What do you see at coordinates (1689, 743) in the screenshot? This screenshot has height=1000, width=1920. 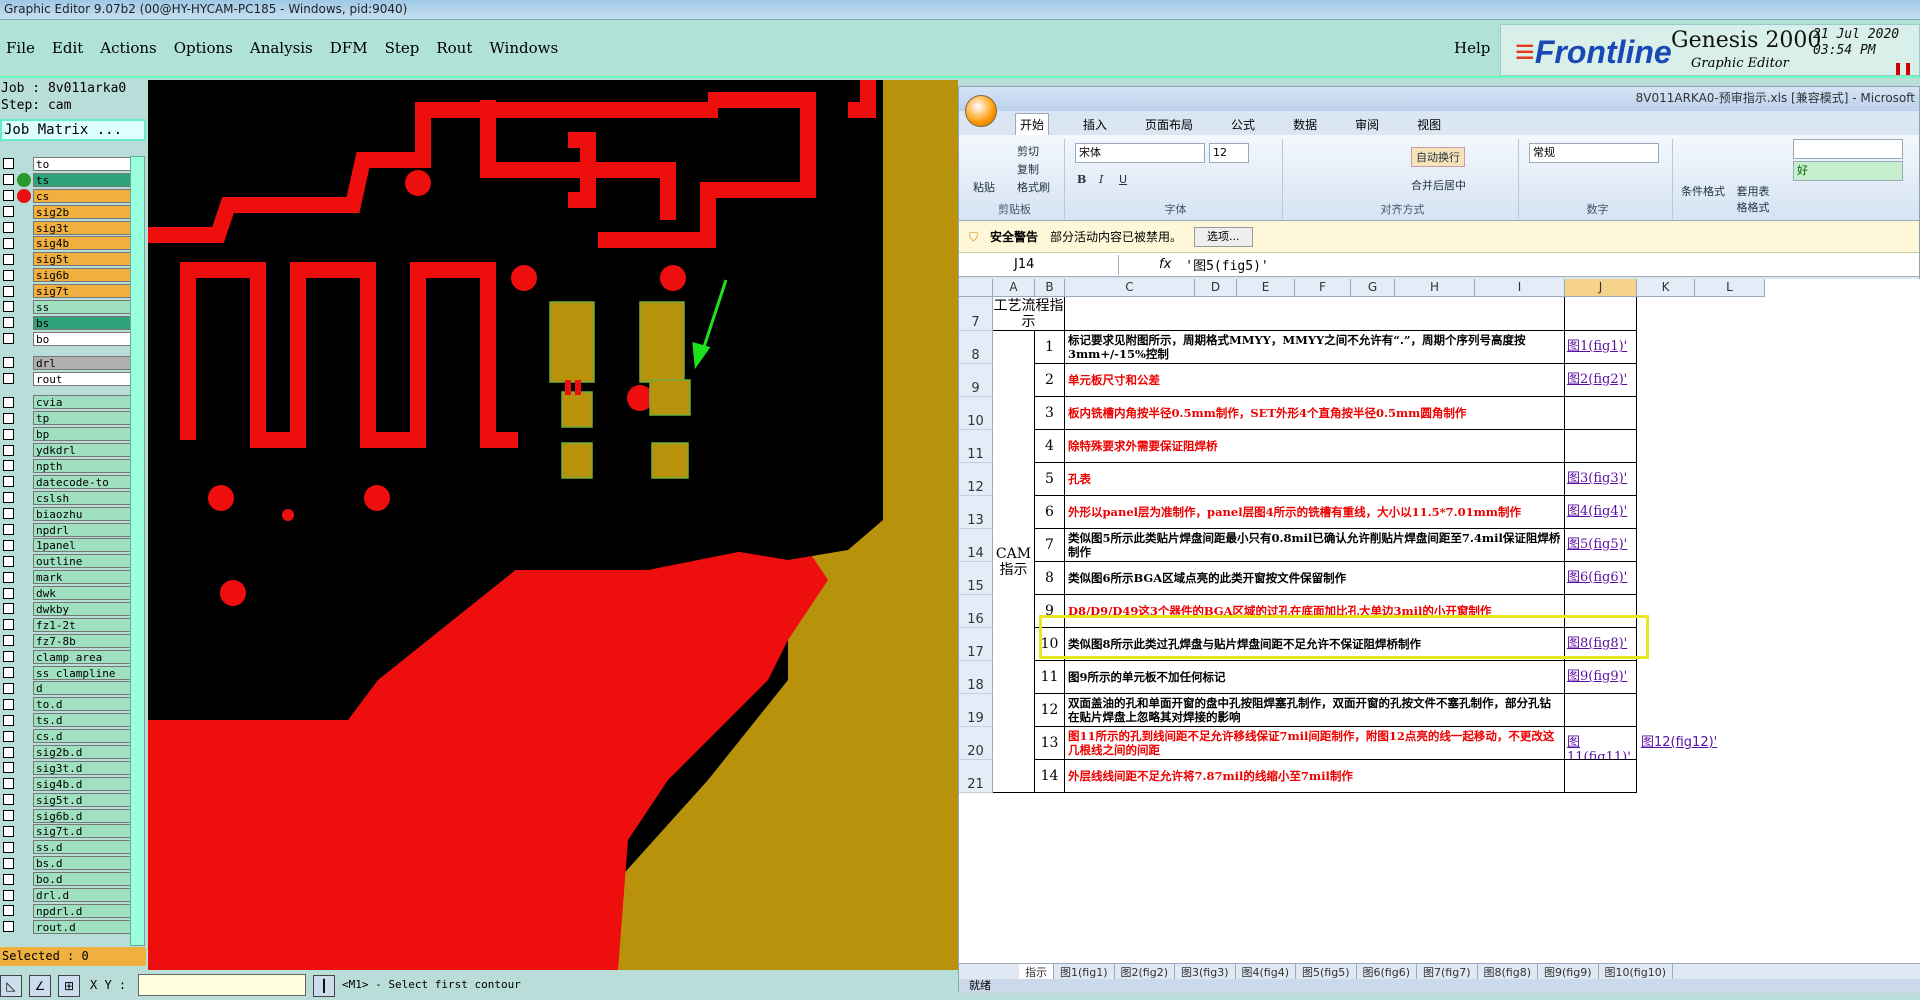 I see `figure-link: 图12(fig12)'` at bounding box center [1689, 743].